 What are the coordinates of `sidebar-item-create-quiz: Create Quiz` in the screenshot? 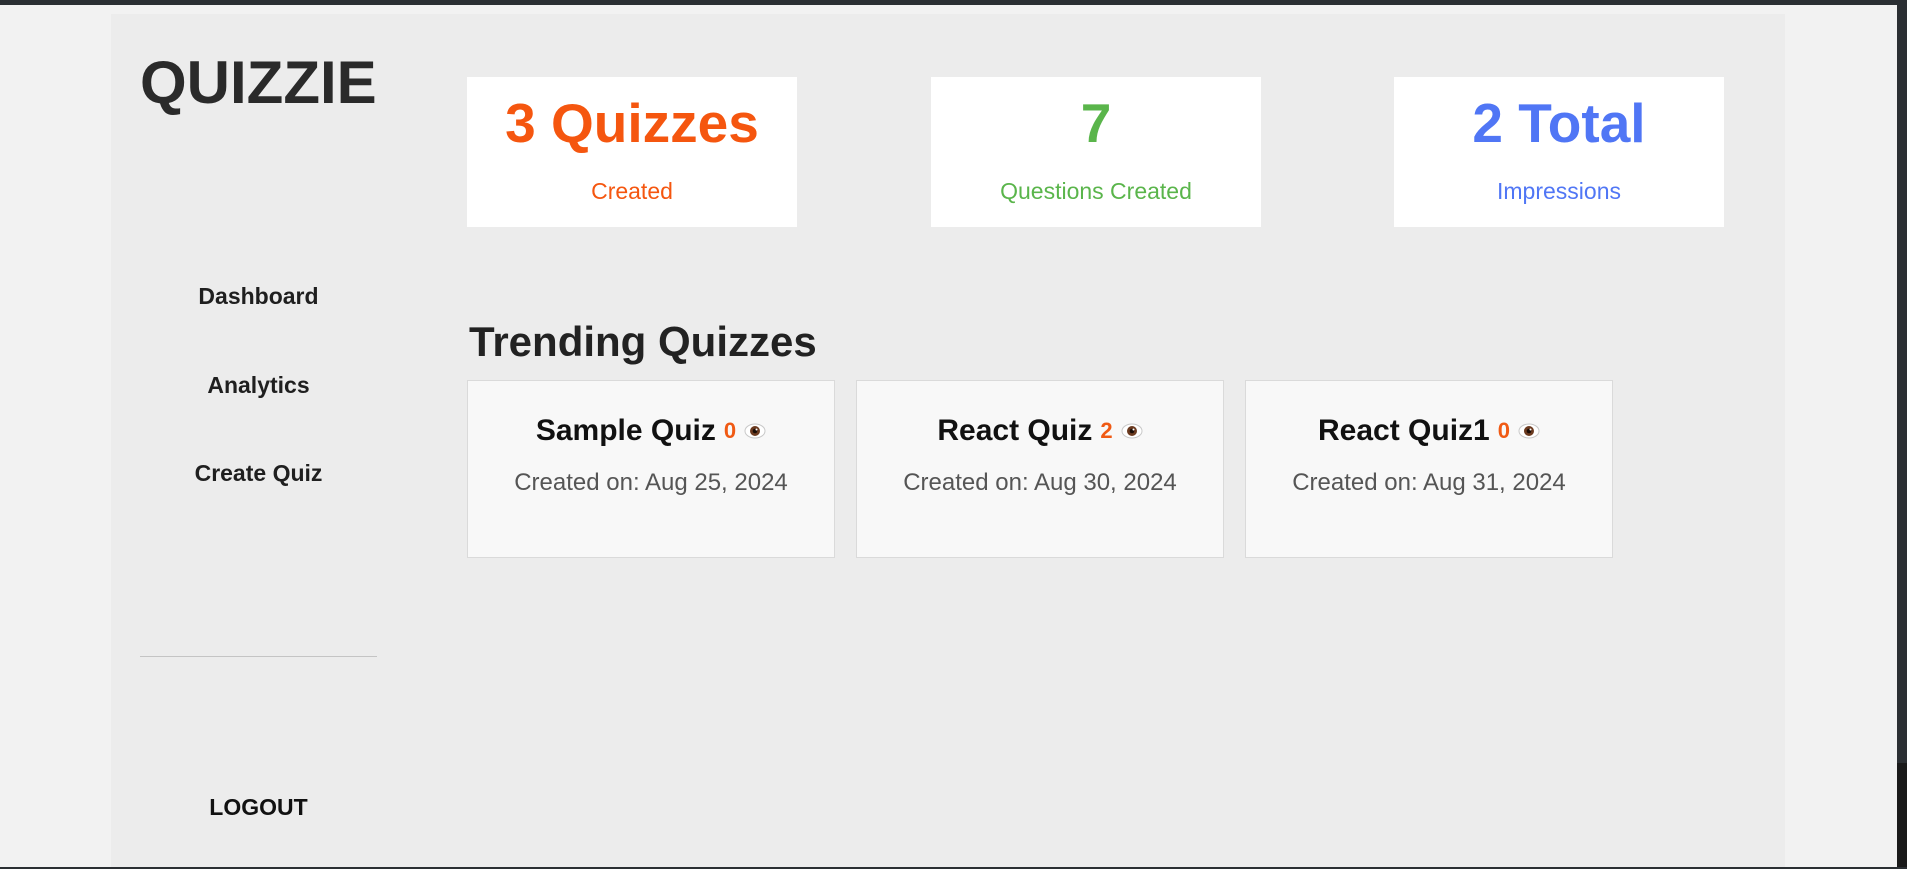 It's located at (258, 473).